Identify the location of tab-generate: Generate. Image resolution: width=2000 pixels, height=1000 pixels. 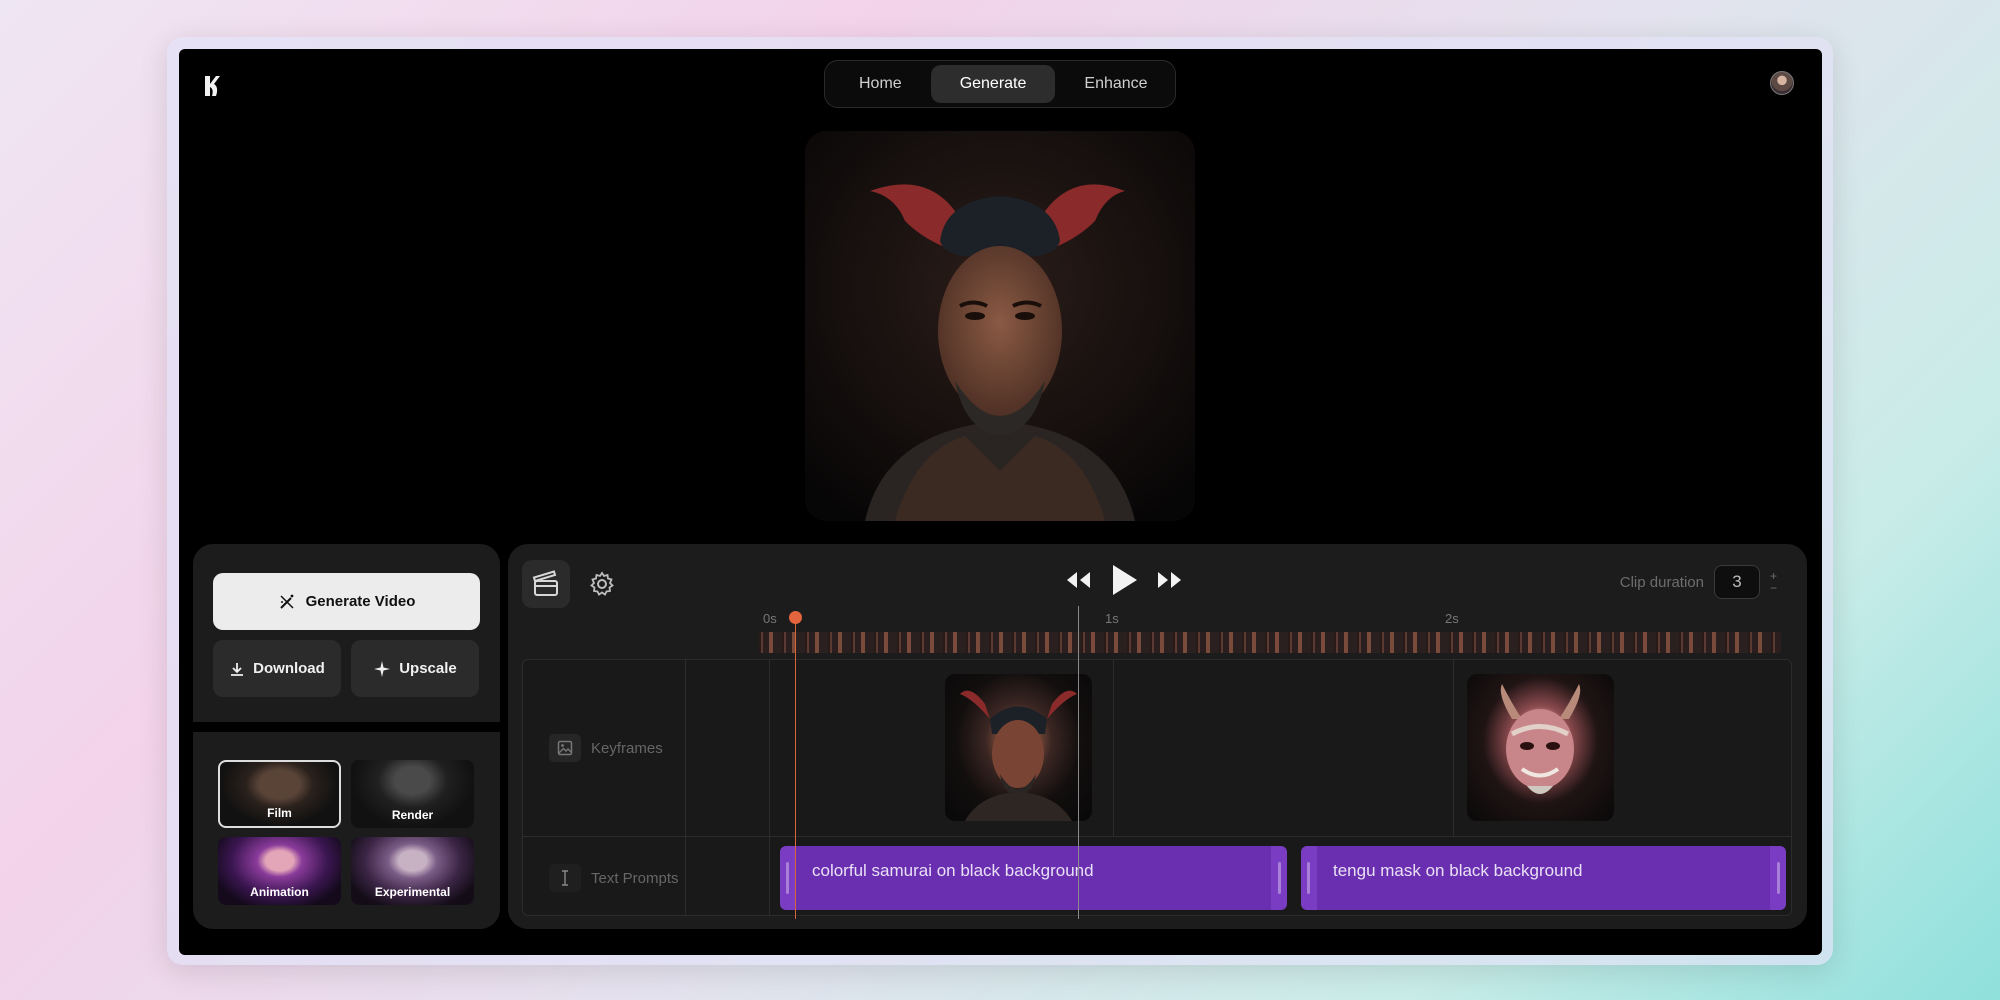
(993, 84).